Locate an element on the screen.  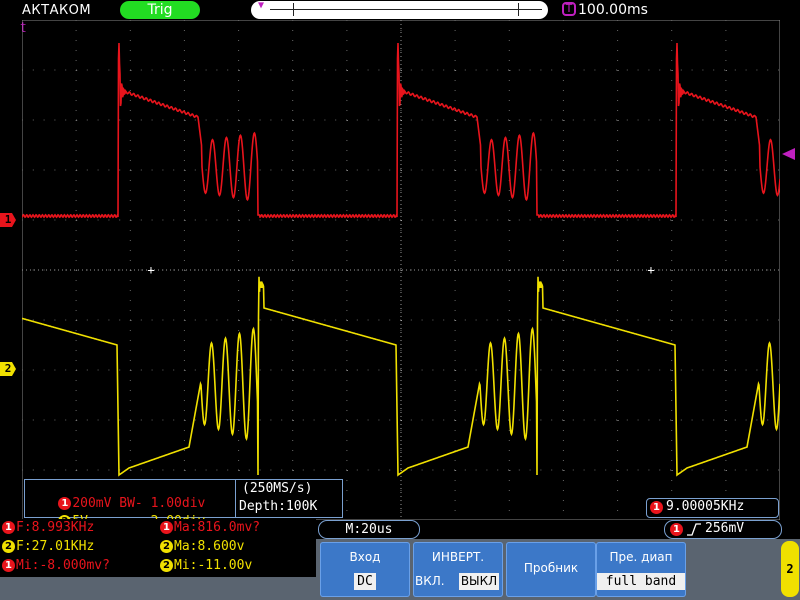
active-channel-indicator: 2 is located at coordinates (790, 569).